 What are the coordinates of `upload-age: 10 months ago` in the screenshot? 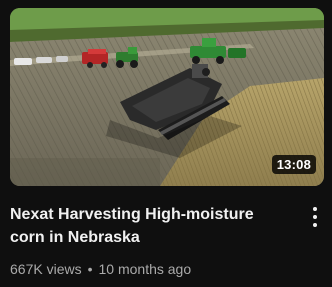 It's located at (145, 269).